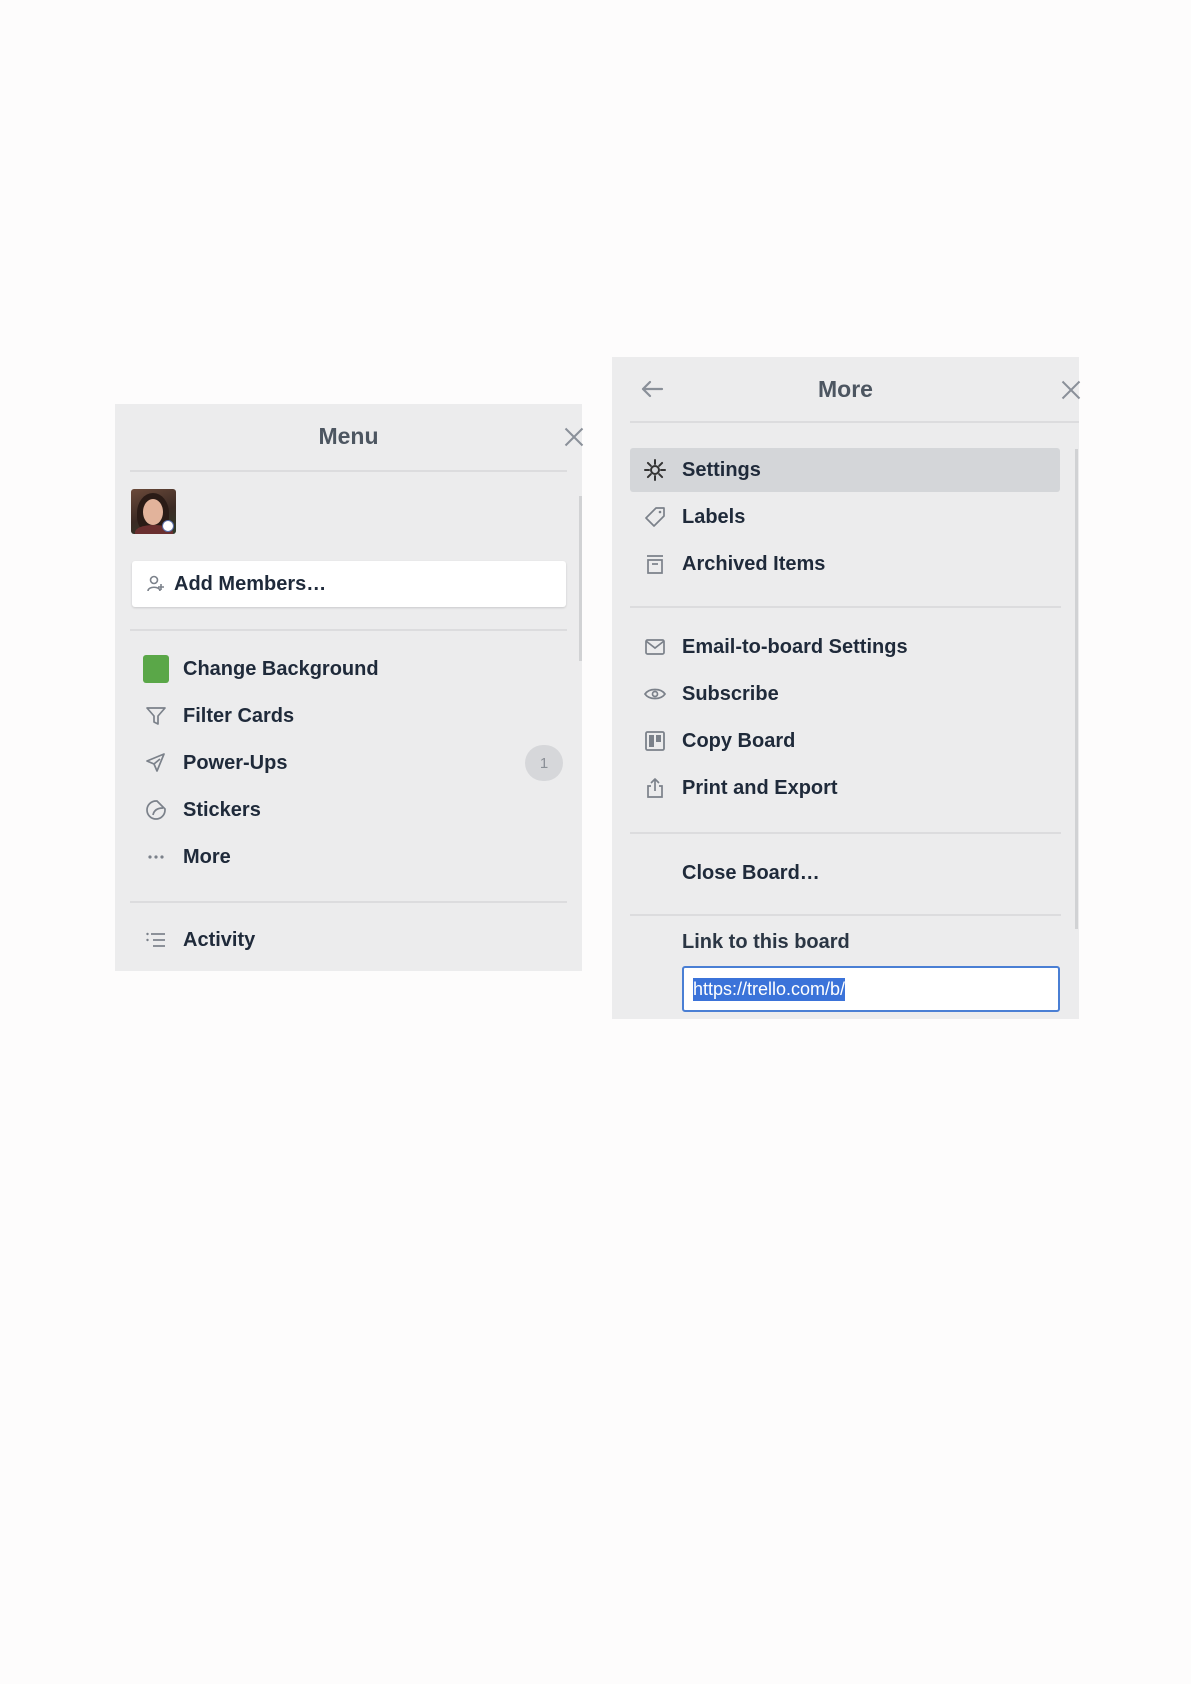 This screenshot has width=1191, height=1684. I want to click on power-ups-label: Power-Ups, so click(235, 762).